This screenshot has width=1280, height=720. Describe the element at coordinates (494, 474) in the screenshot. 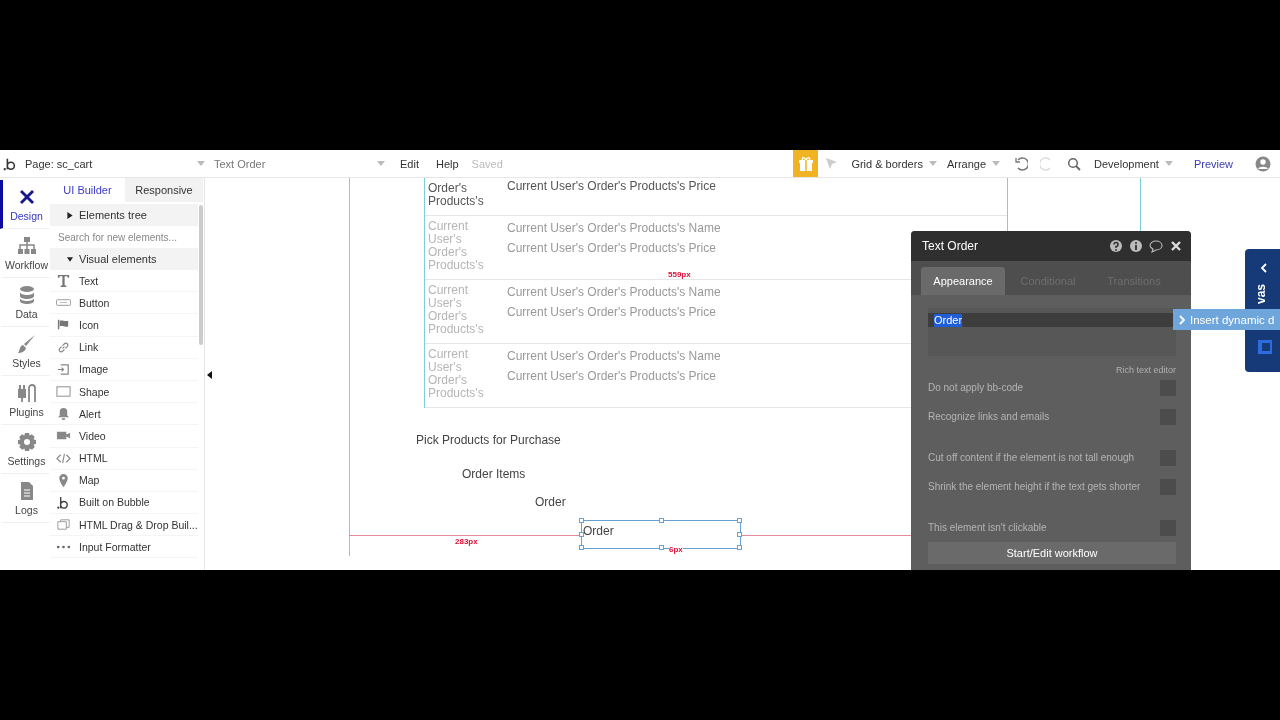

I see `subheading-text: Order Items` at that location.